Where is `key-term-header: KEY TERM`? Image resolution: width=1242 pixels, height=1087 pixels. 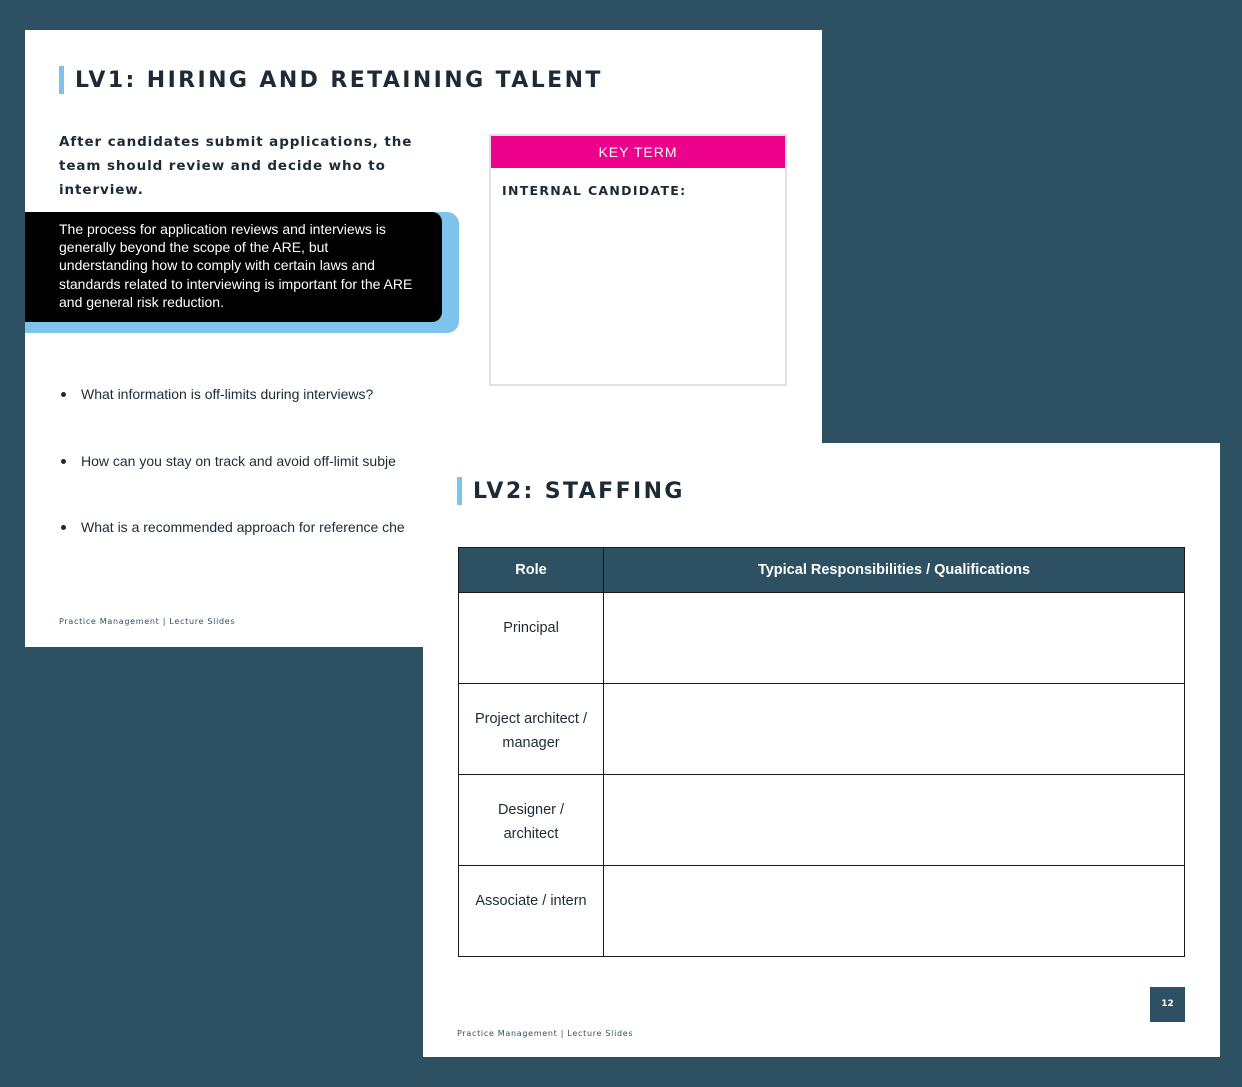 key-term-header: KEY TERM is located at coordinates (638, 152).